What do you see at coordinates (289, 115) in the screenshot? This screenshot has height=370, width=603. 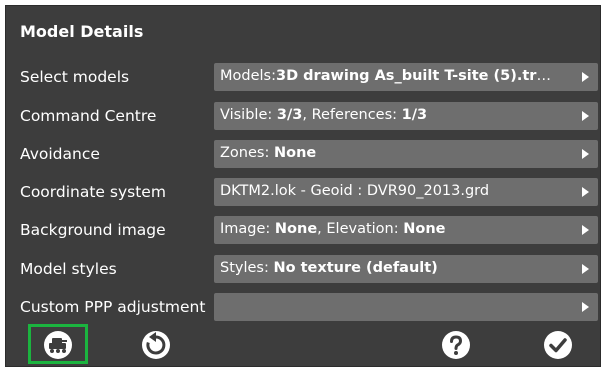 I see `value-text: 3/3` at bounding box center [289, 115].